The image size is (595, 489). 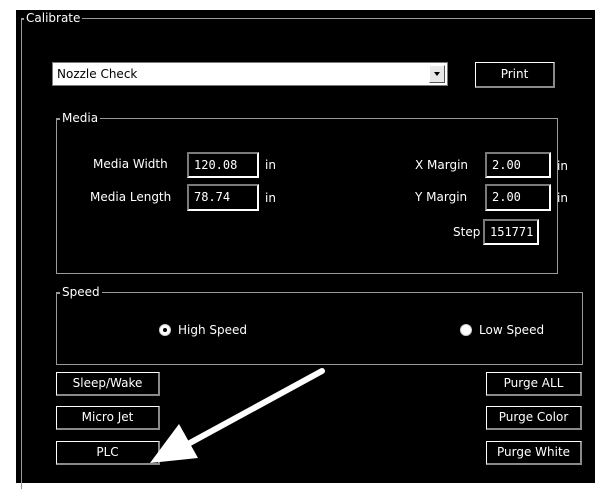 I want to click on purge-color-button: Purge Color, so click(x=534, y=418).